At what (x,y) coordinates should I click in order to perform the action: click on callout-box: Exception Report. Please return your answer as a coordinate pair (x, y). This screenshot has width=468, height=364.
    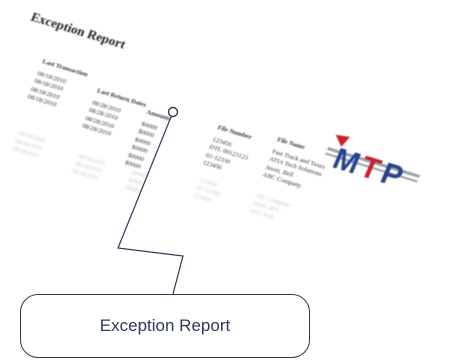
    Looking at the image, I should click on (165, 326).